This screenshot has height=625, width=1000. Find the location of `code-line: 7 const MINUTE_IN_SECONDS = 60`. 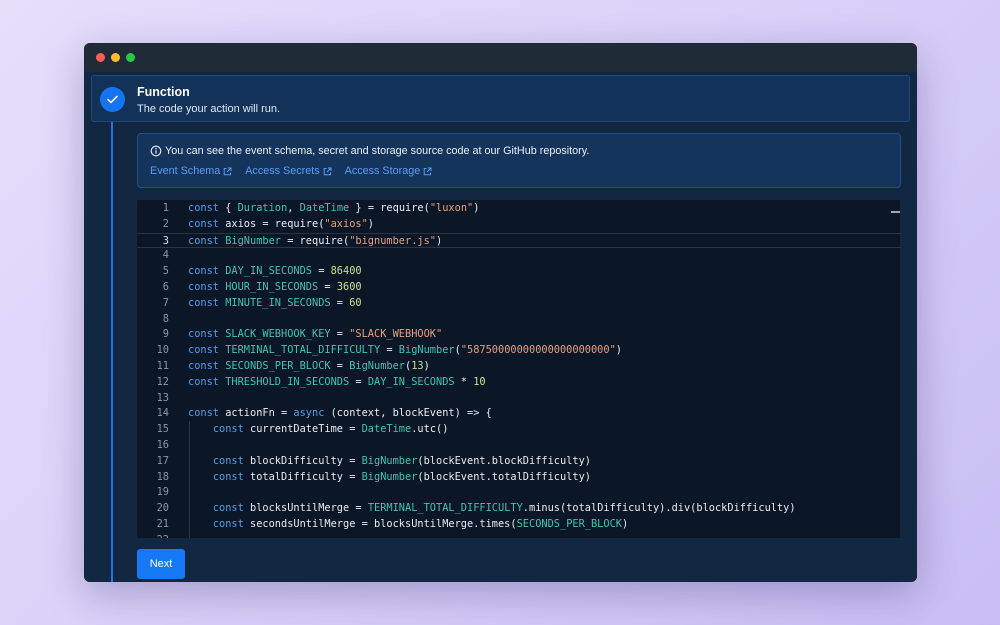

code-line: 7 const MINUTE_IN_SECONDS = 60 is located at coordinates (519, 304).